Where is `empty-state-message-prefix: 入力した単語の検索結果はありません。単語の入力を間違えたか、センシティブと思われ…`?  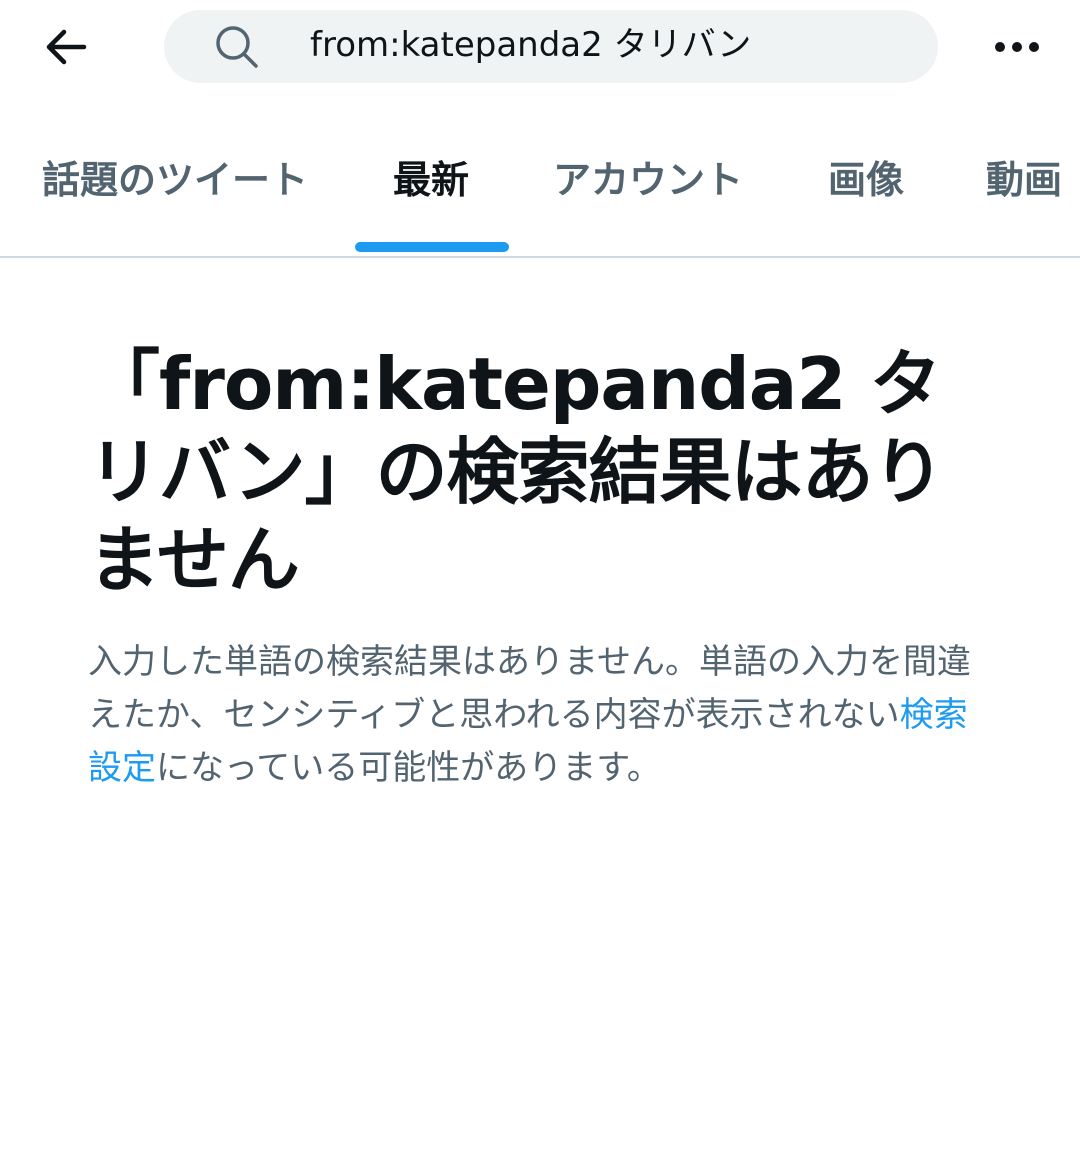
empty-state-message-prefix: 入力した単語の検索結果はありません。単語の入力を間違えたか、センシティブと思われ… is located at coordinates (529, 688).